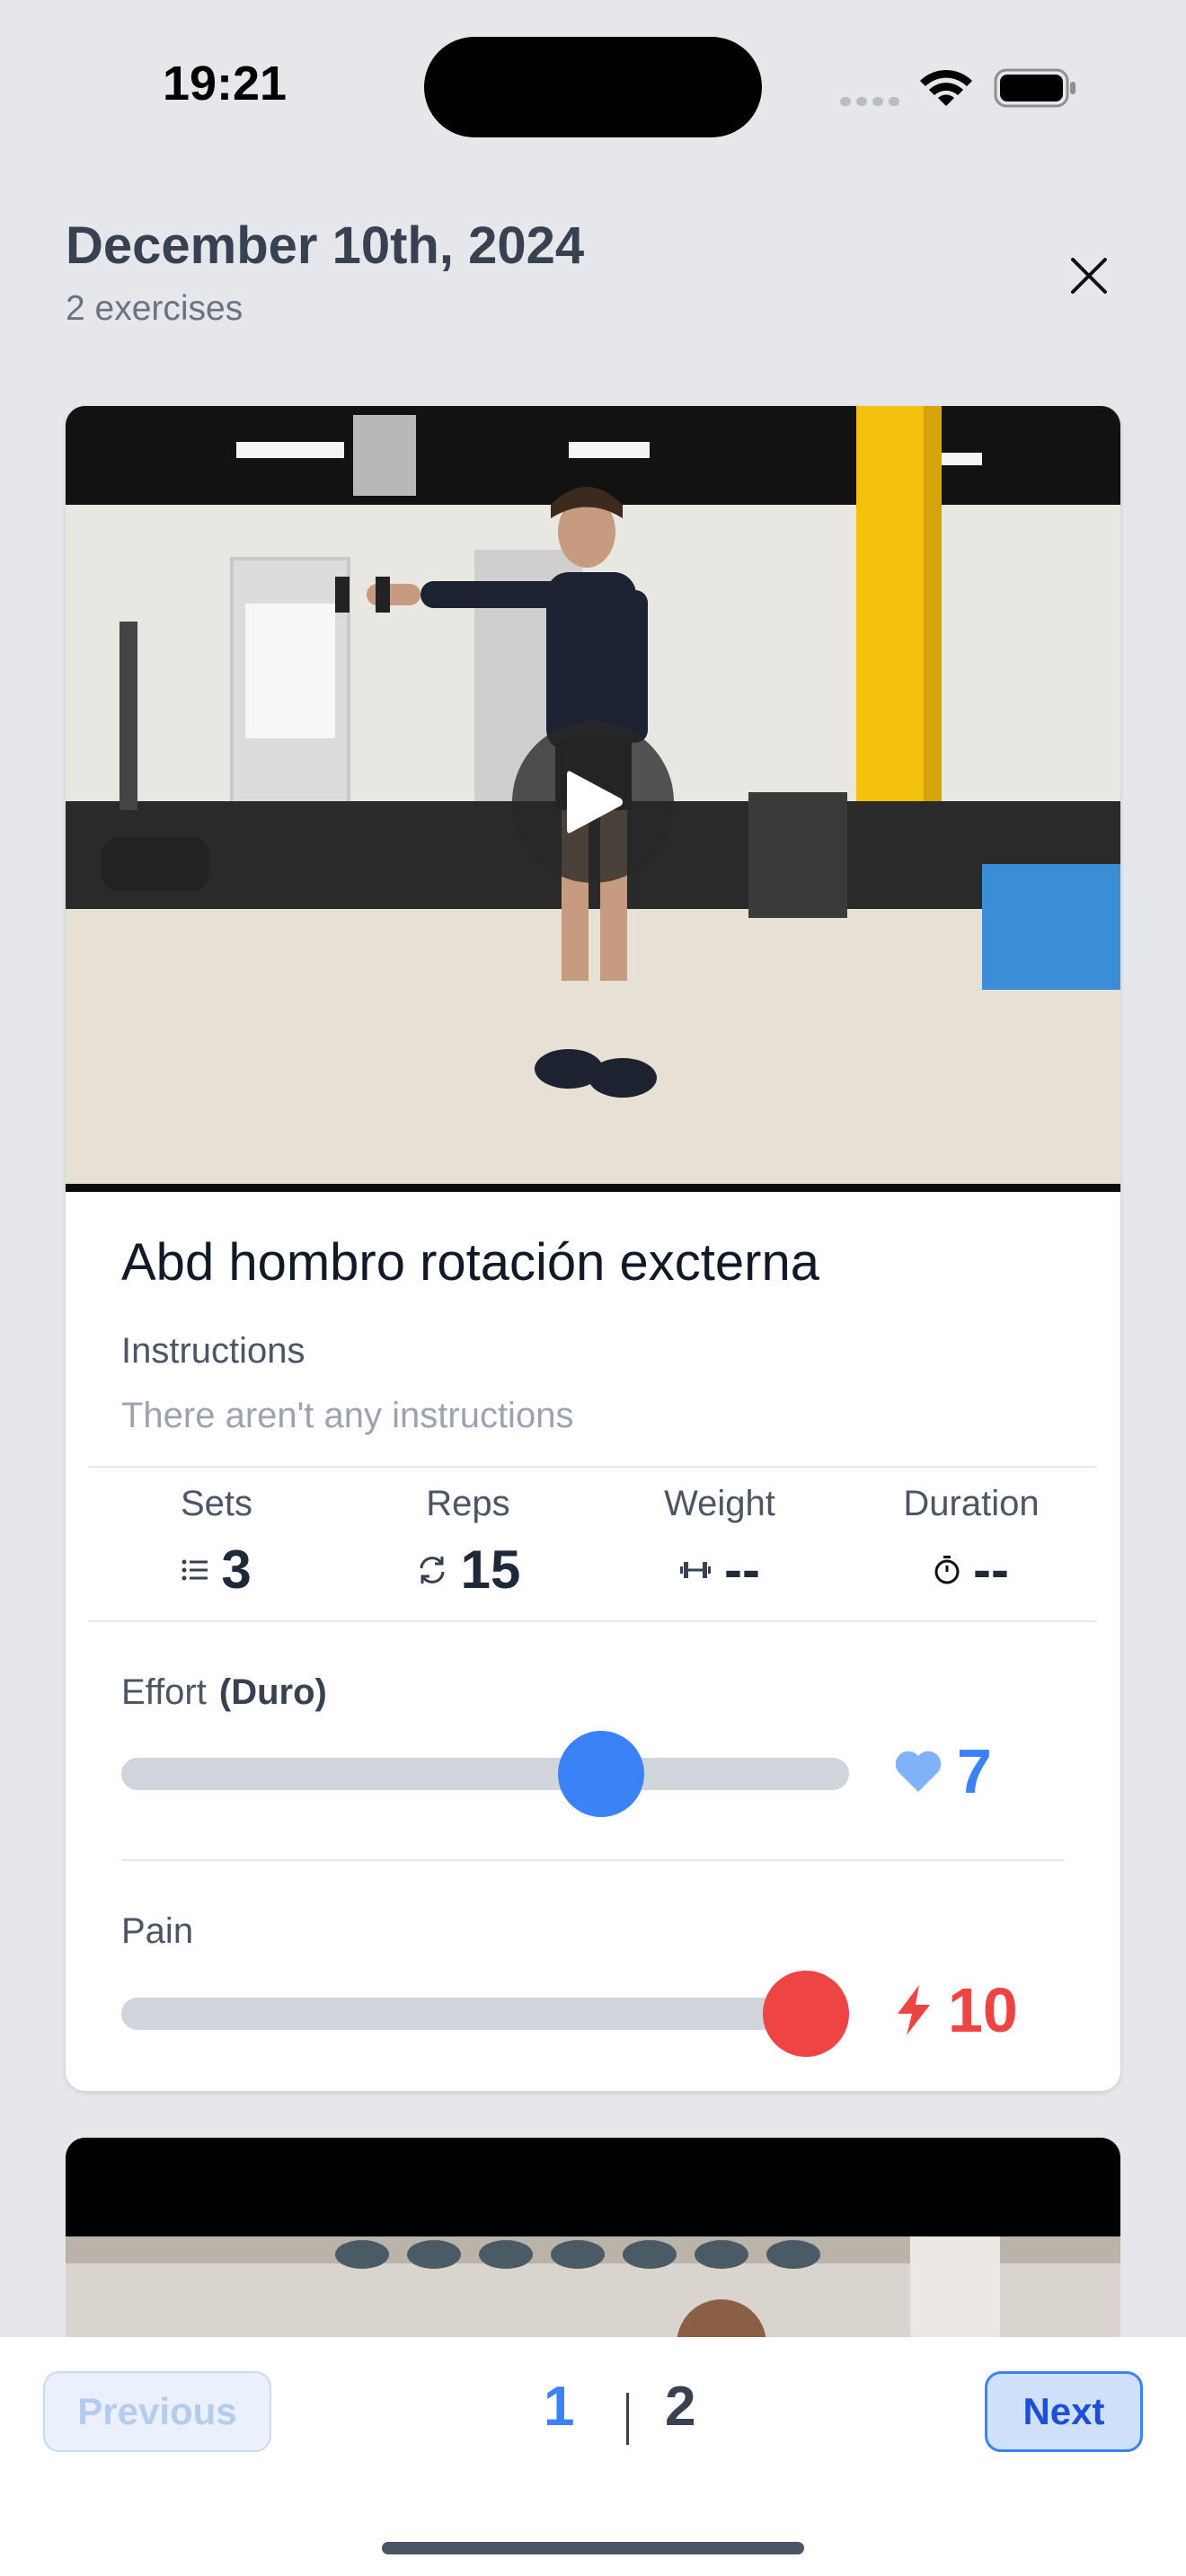 The image size is (1186, 2576). I want to click on effort-label: Effort (Duro), so click(224, 1692).